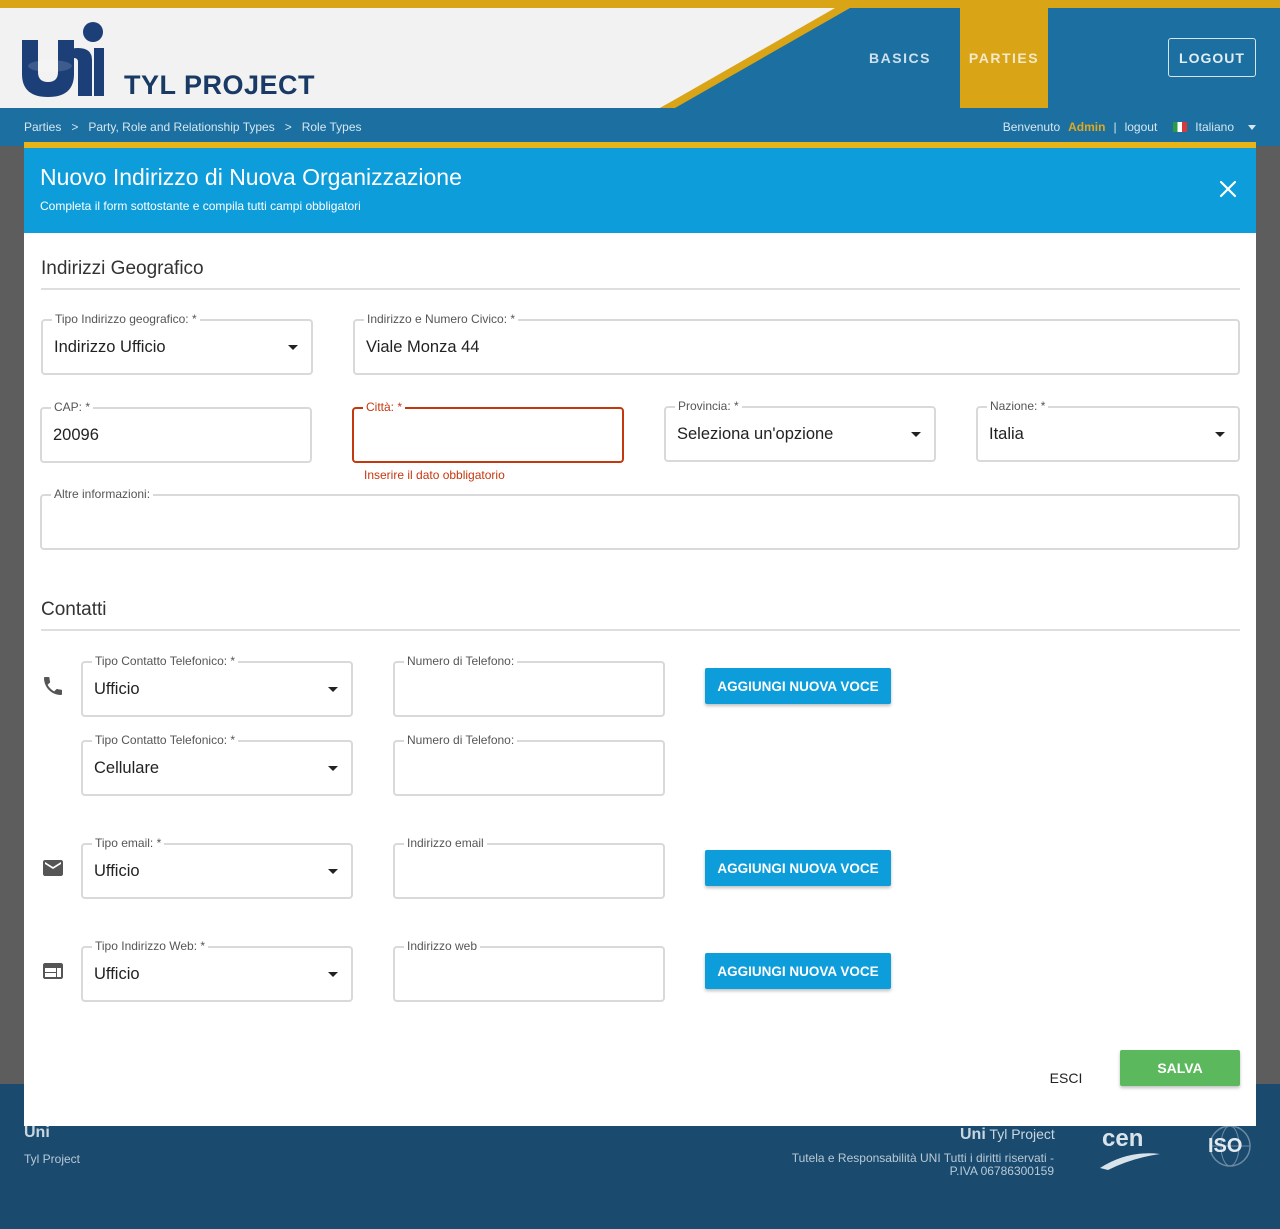  Describe the element at coordinates (1066, 1078) in the screenshot. I see `cancel-button: ESCI` at that location.